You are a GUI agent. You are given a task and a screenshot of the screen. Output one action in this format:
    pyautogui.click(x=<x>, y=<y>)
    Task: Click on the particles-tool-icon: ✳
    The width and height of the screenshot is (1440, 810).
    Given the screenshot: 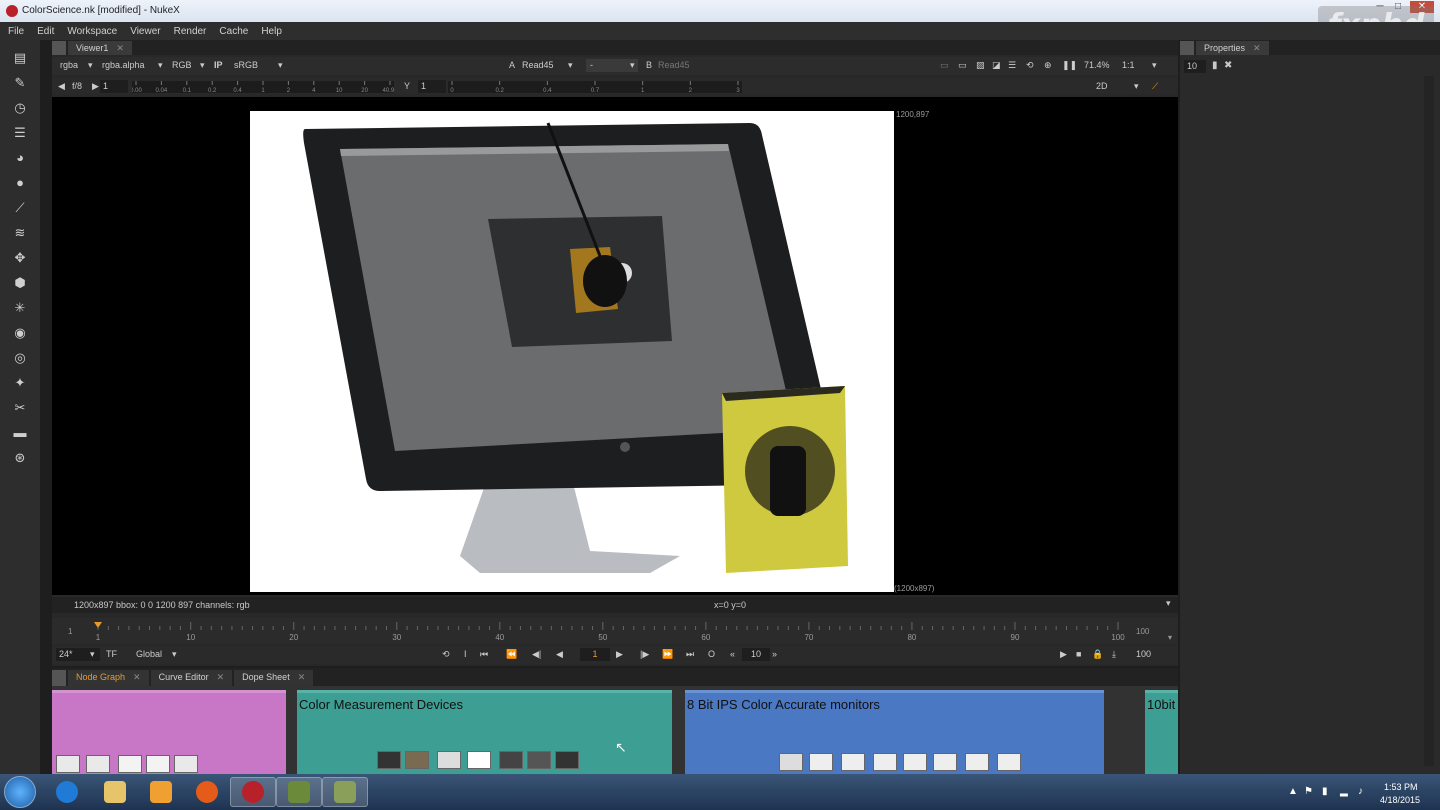 What is the action you would take?
    pyautogui.click(x=20, y=308)
    